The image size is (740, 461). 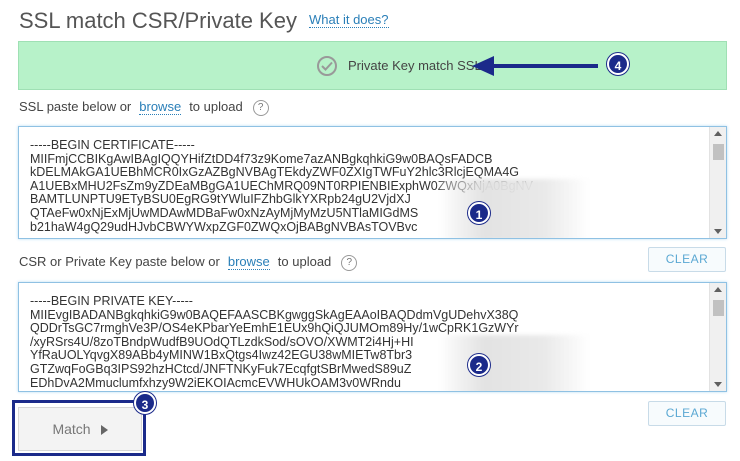 I want to click on csr-upload-text: to upload, so click(x=304, y=261).